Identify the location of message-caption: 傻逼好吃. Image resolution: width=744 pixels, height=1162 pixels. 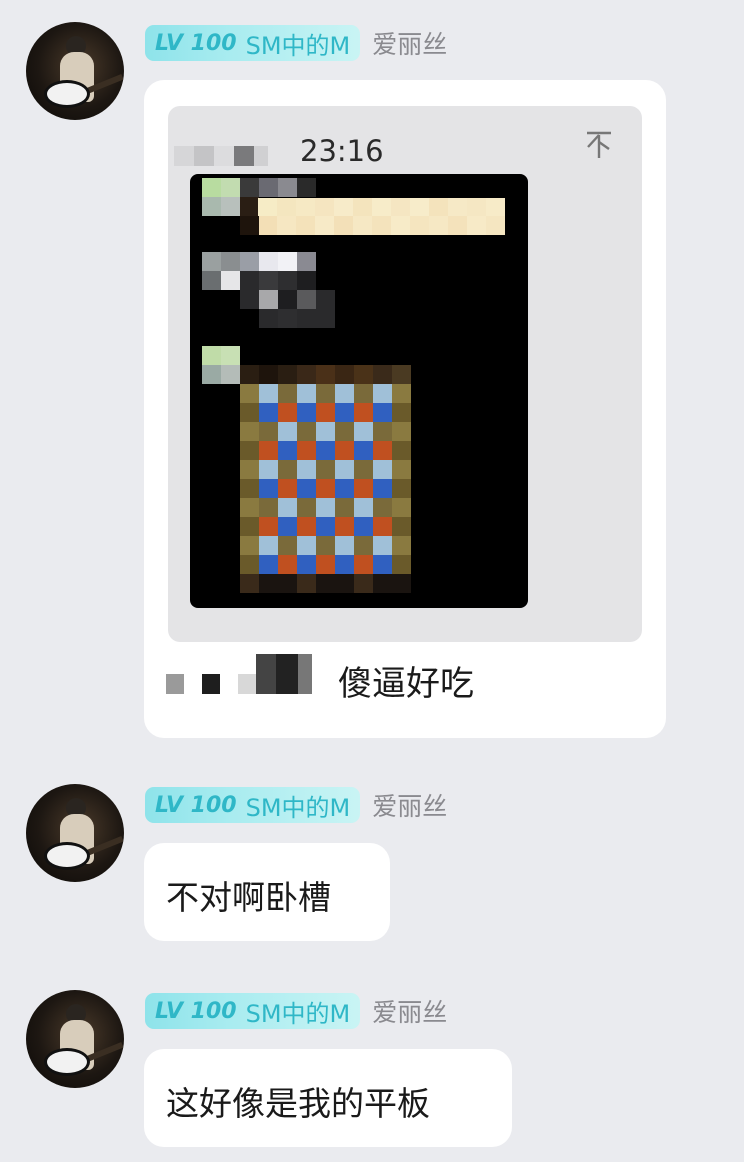
(331, 679).